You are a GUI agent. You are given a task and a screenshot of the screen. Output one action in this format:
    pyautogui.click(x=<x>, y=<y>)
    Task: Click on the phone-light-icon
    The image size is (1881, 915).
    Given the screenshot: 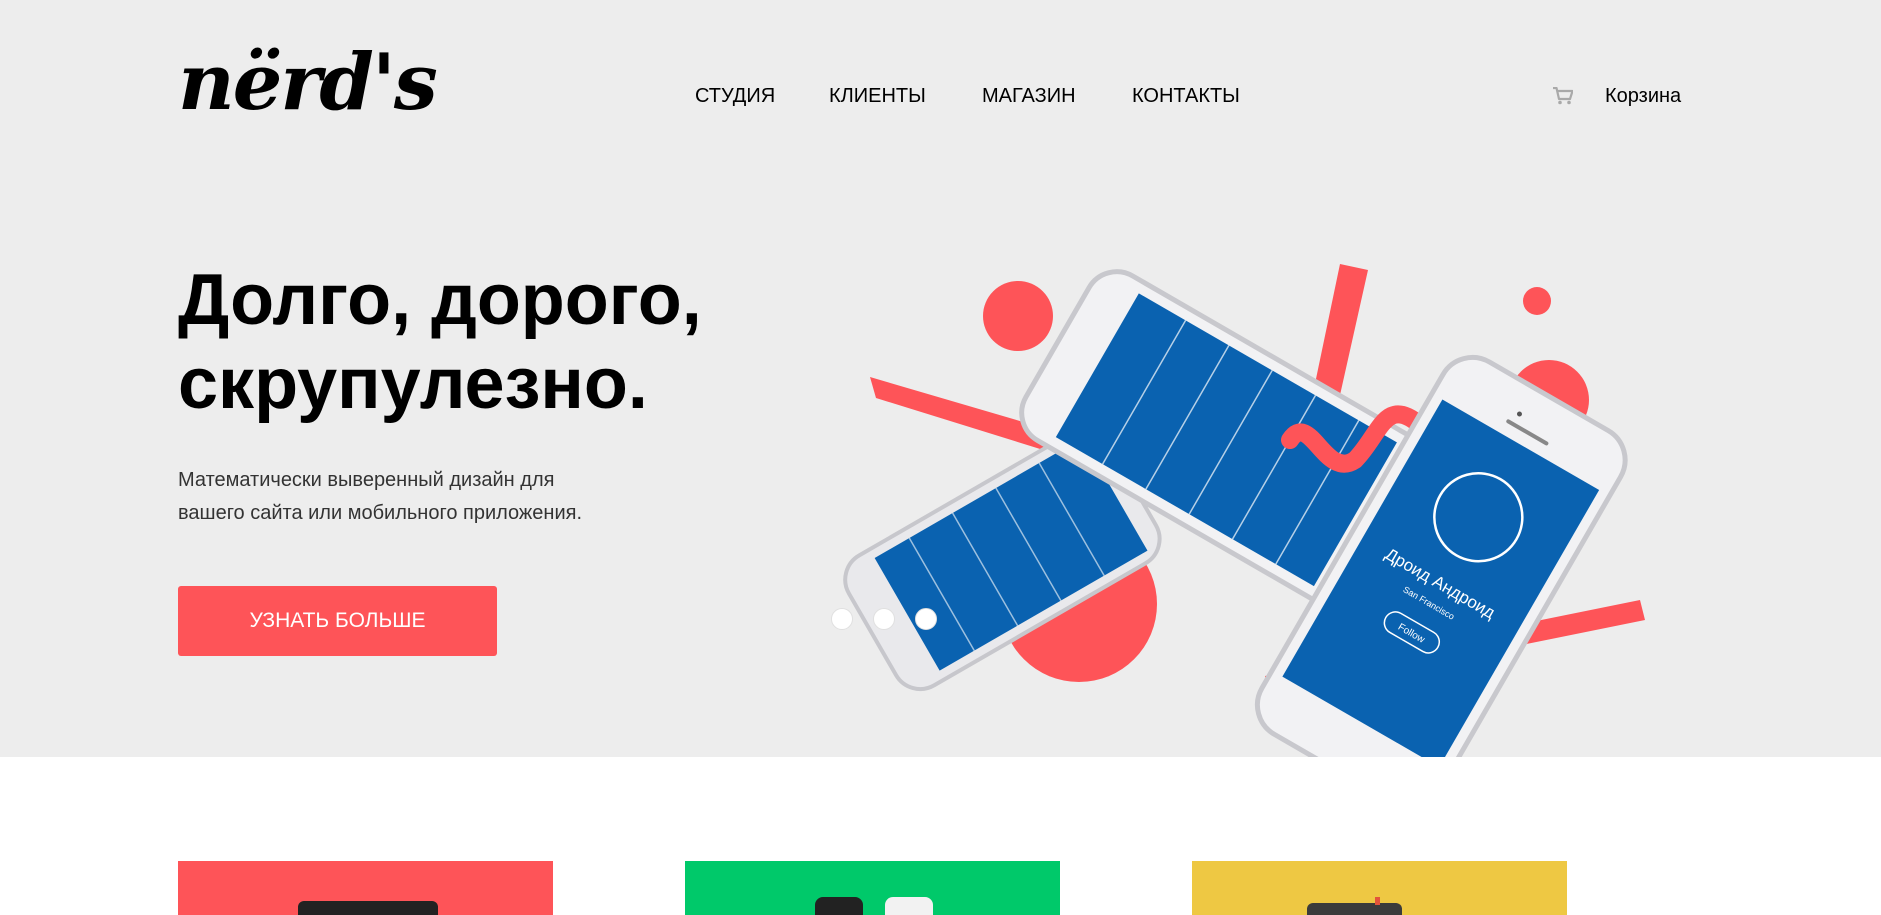 What is the action you would take?
    pyautogui.click(x=909, y=906)
    